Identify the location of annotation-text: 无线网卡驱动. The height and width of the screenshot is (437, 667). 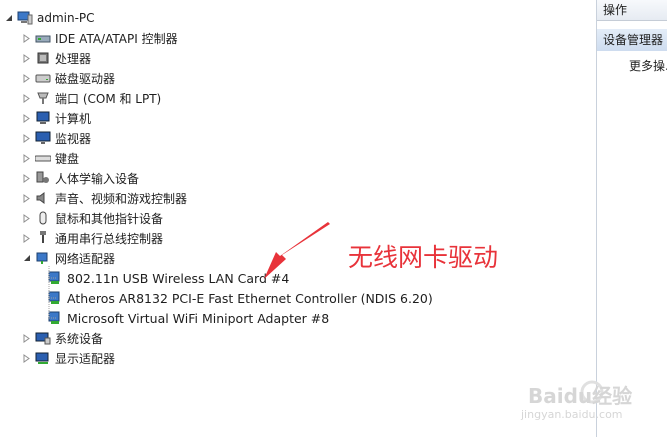
(423, 257).